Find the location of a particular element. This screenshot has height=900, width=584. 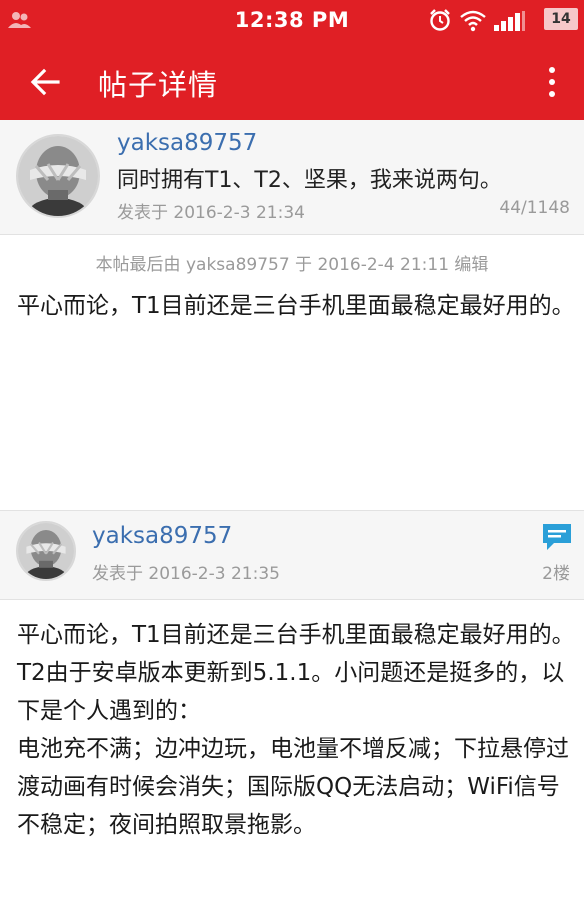

battery-icon: 14 is located at coordinates (561, 19).